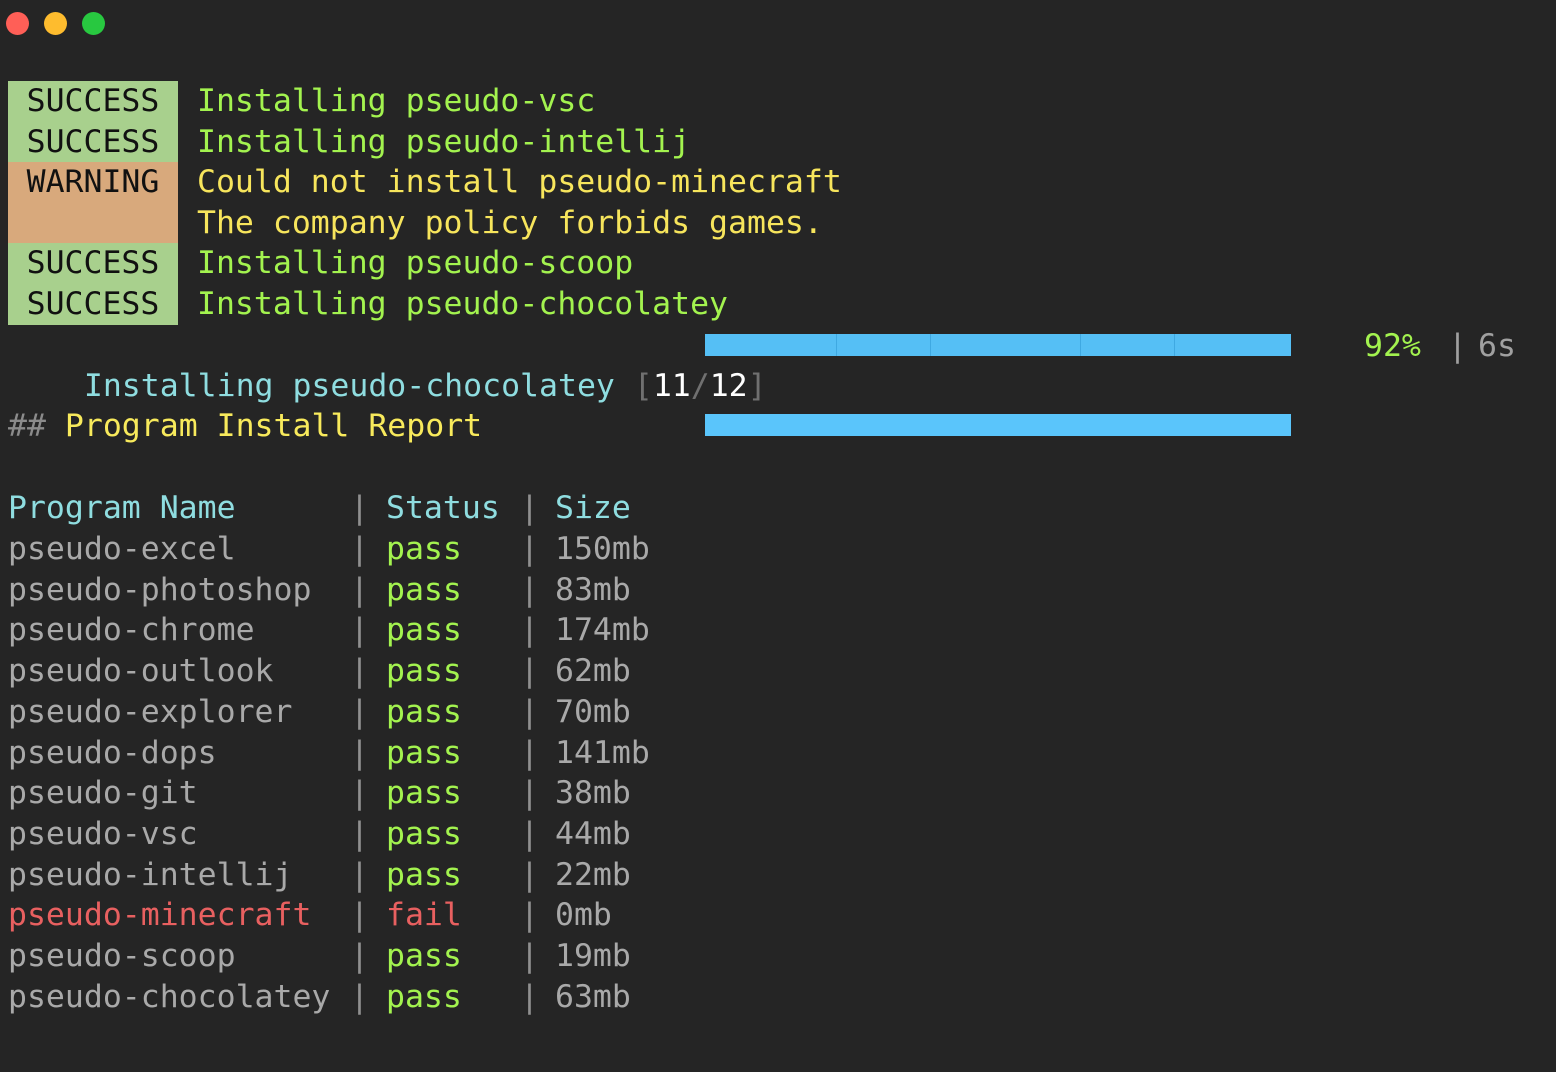  What do you see at coordinates (424, 915) in the screenshot?
I see `status-cell: fail` at bounding box center [424, 915].